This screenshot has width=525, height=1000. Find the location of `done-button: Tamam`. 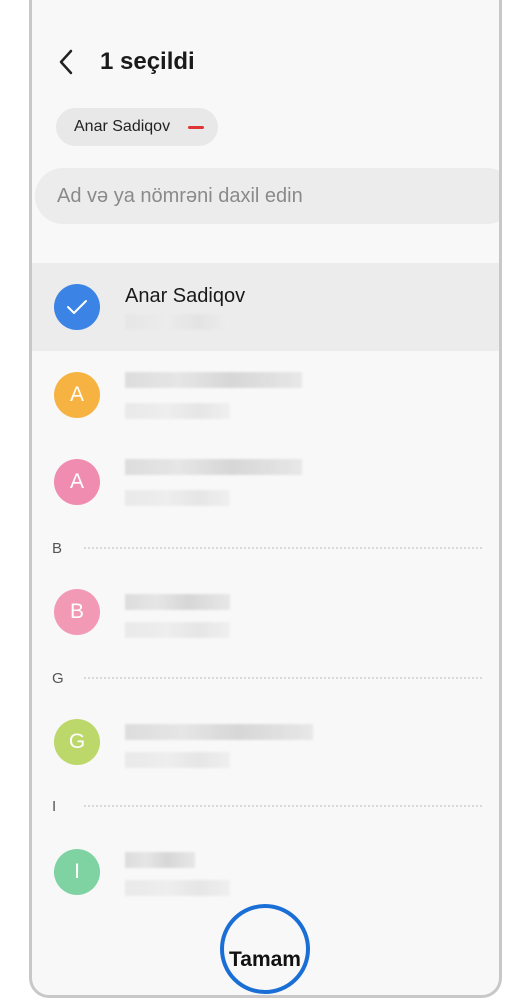

done-button: Tamam is located at coordinates (265, 949).